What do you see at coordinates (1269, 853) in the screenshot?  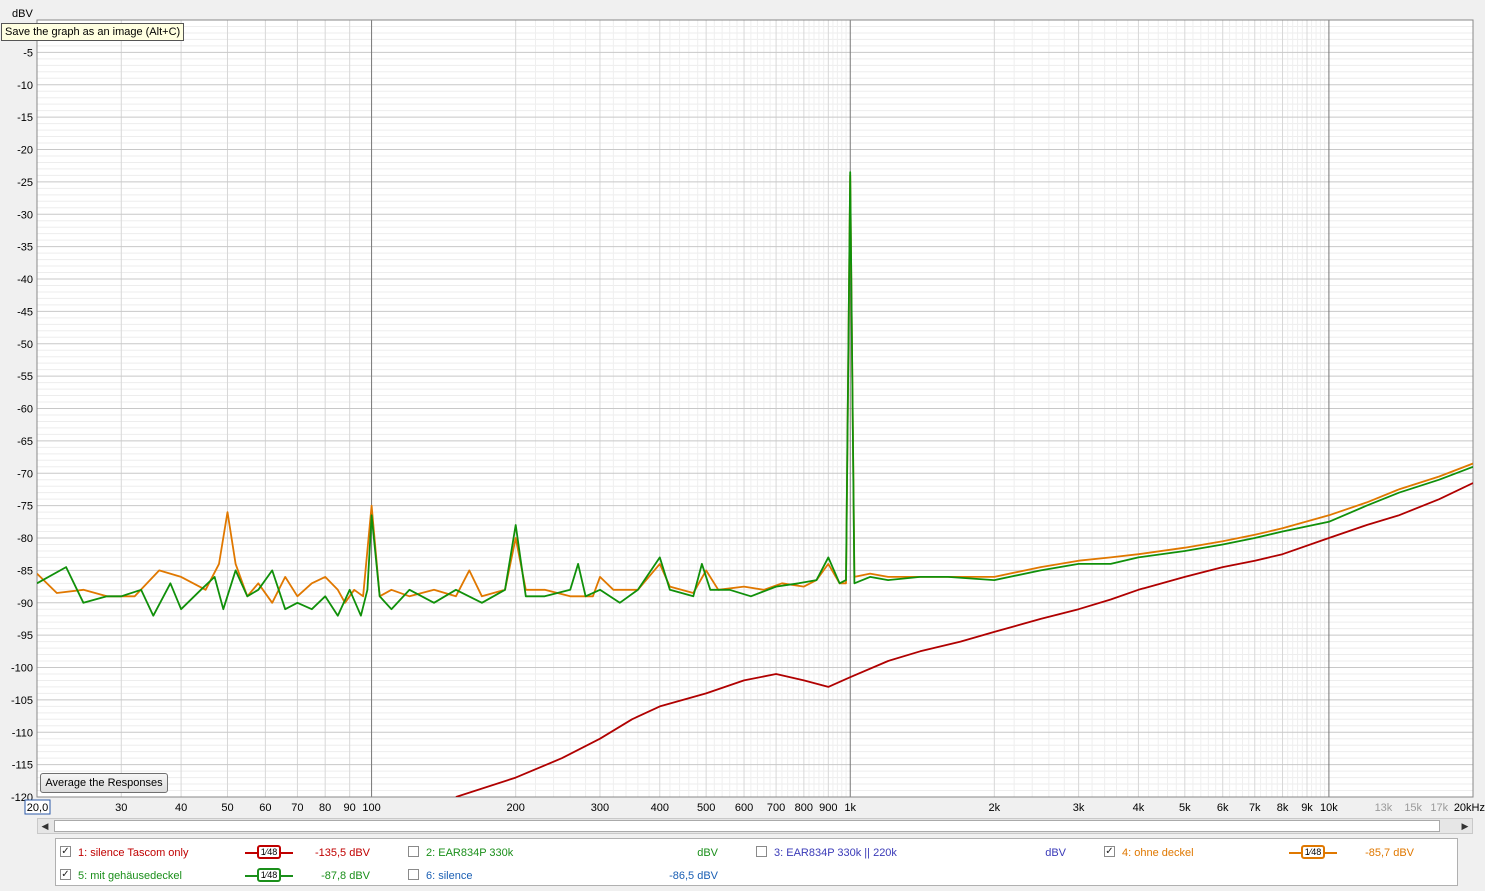 I see `legend-entry-4: ✓ 4: ohne deckel 1⁄48 -85,7 dBV` at bounding box center [1269, 853].